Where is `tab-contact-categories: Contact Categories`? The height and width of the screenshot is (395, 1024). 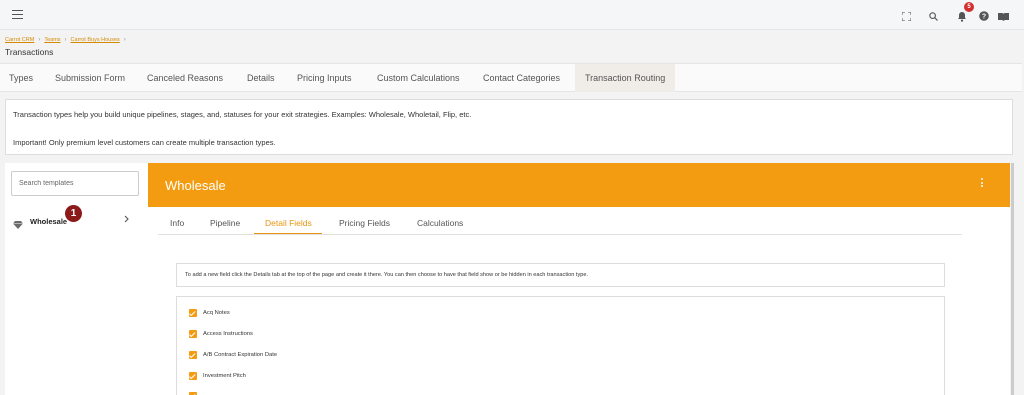 tab-contact-categories: Contact Categories is located at coordinates (521, 78).